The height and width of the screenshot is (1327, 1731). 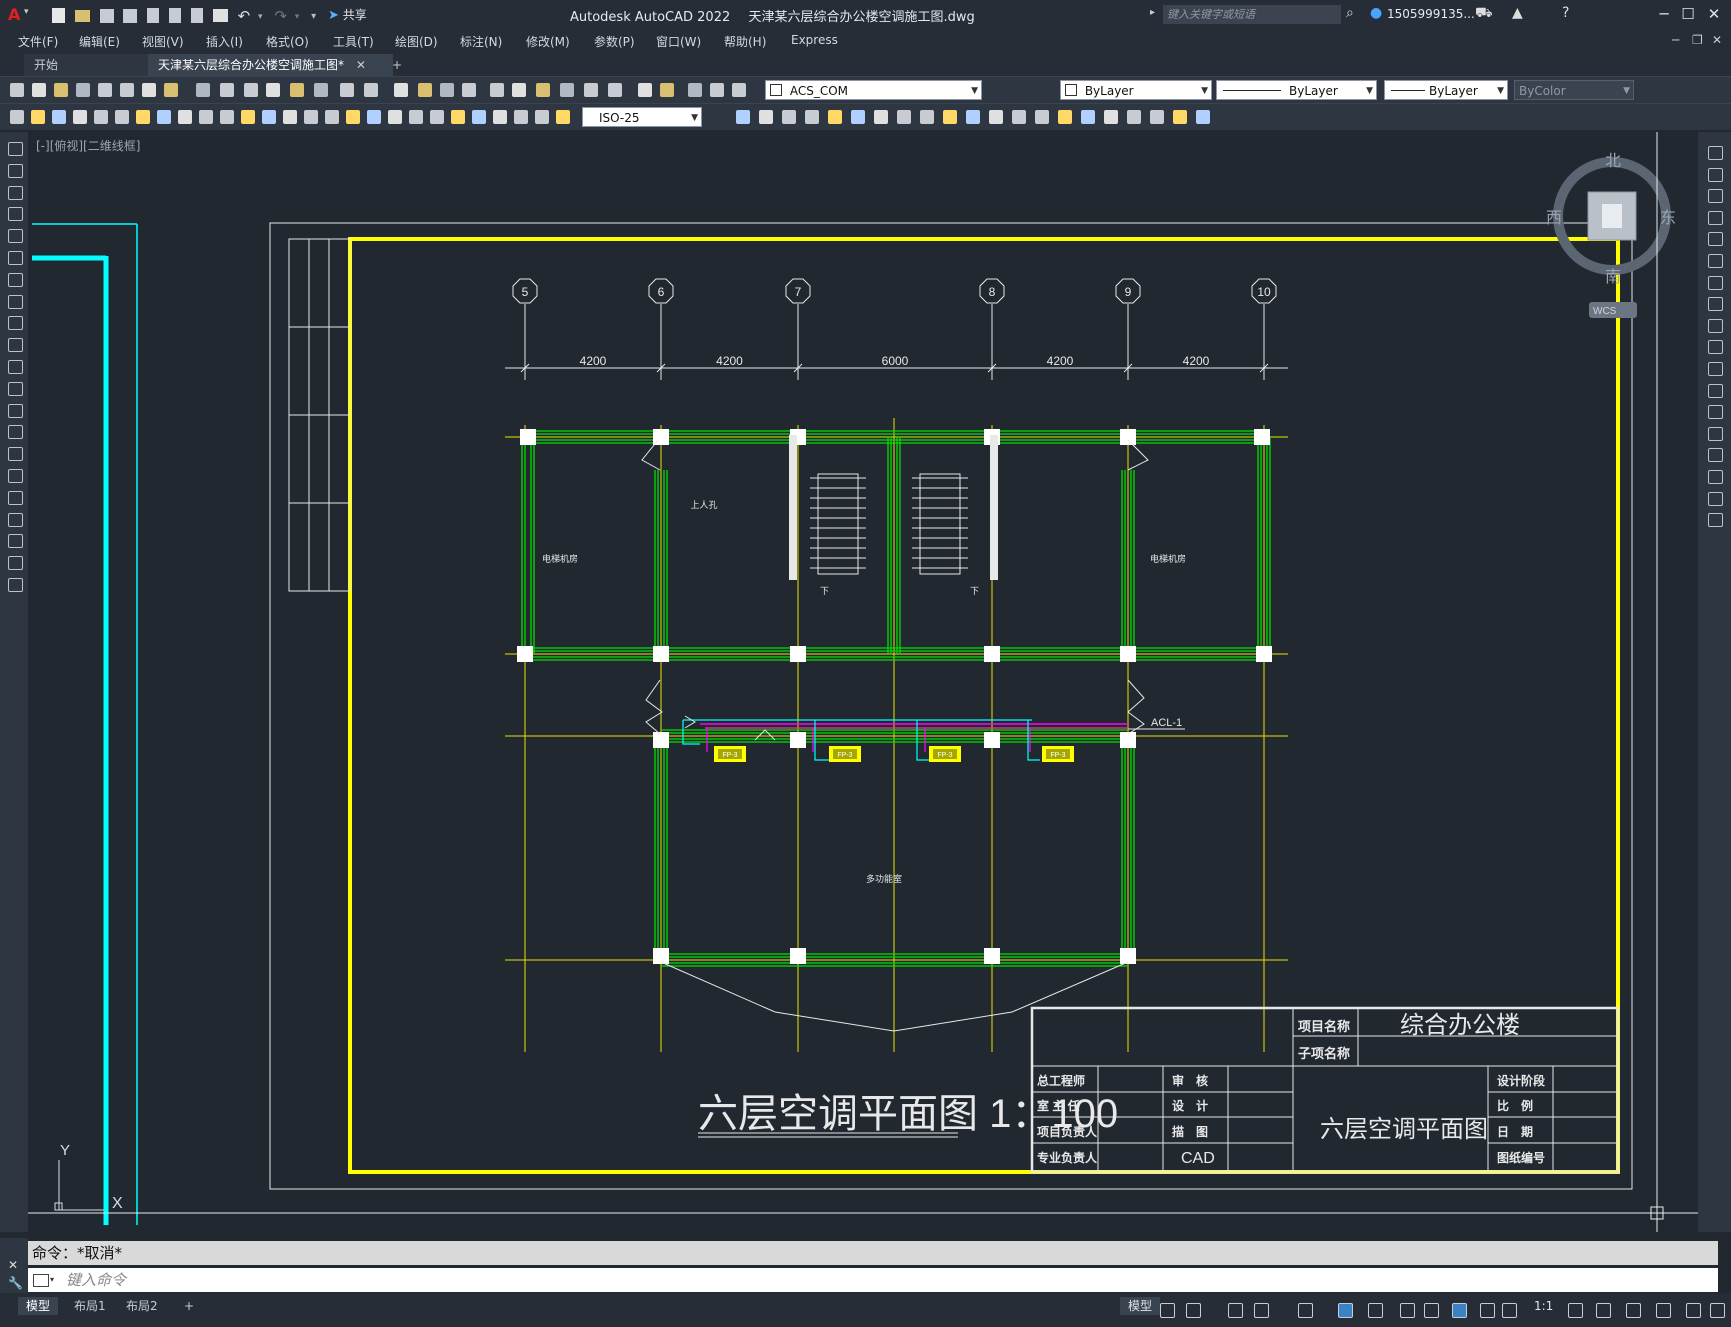 What do you see at coordinates (1717, 40) in the screenshot?
I see `doc-close-icon: ✕` at bounding box center [1717, 40].